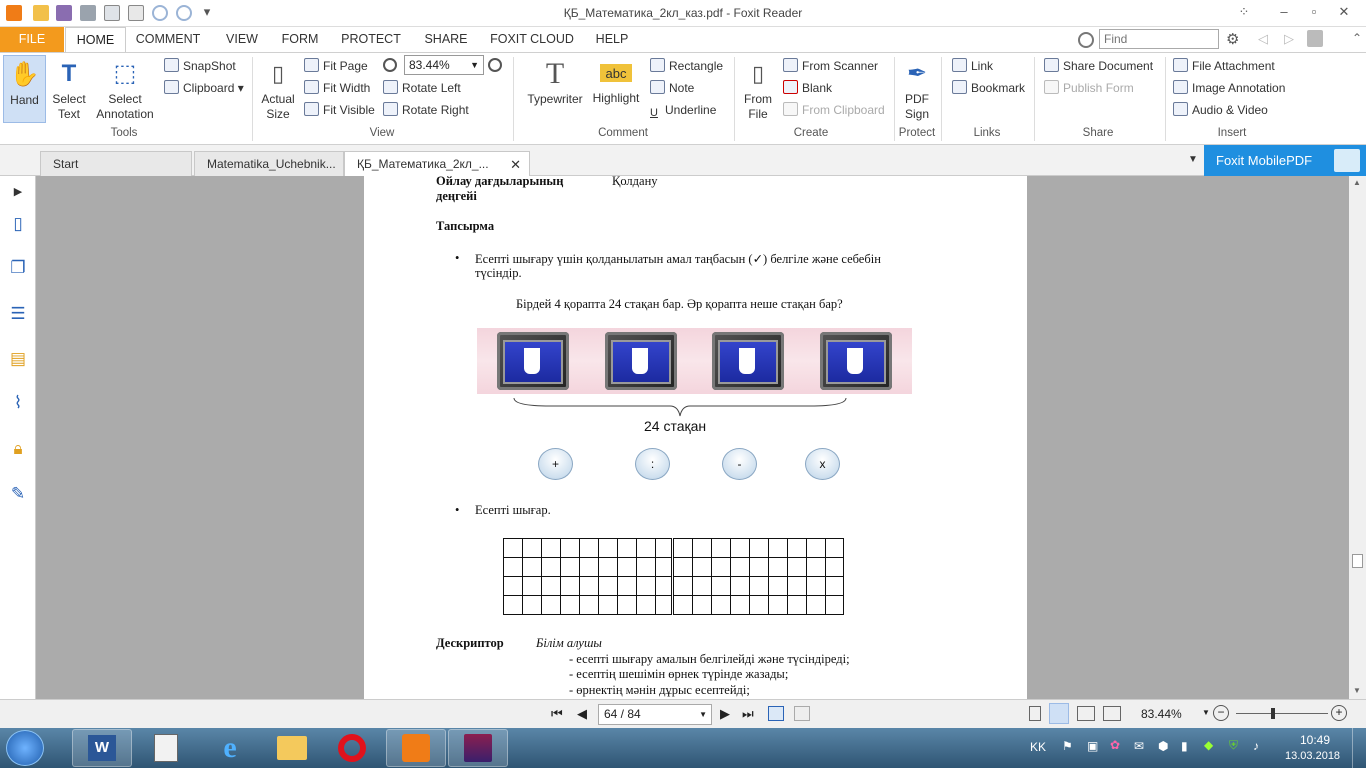 The width and height of the screenshot is (1366, 768). I want to click on from-scanner-button: From Scanner, so click(830, 66).